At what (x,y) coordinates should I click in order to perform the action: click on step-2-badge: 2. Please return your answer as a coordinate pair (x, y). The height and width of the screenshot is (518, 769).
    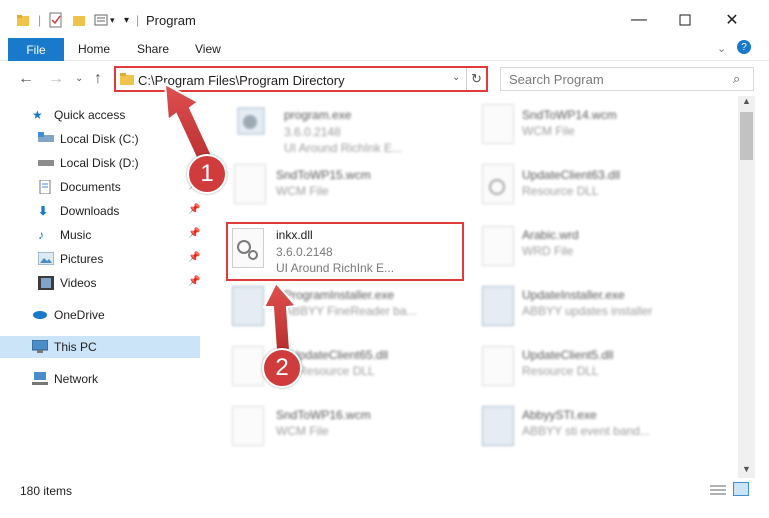
    Looking at the image, I should click on (282, 368).